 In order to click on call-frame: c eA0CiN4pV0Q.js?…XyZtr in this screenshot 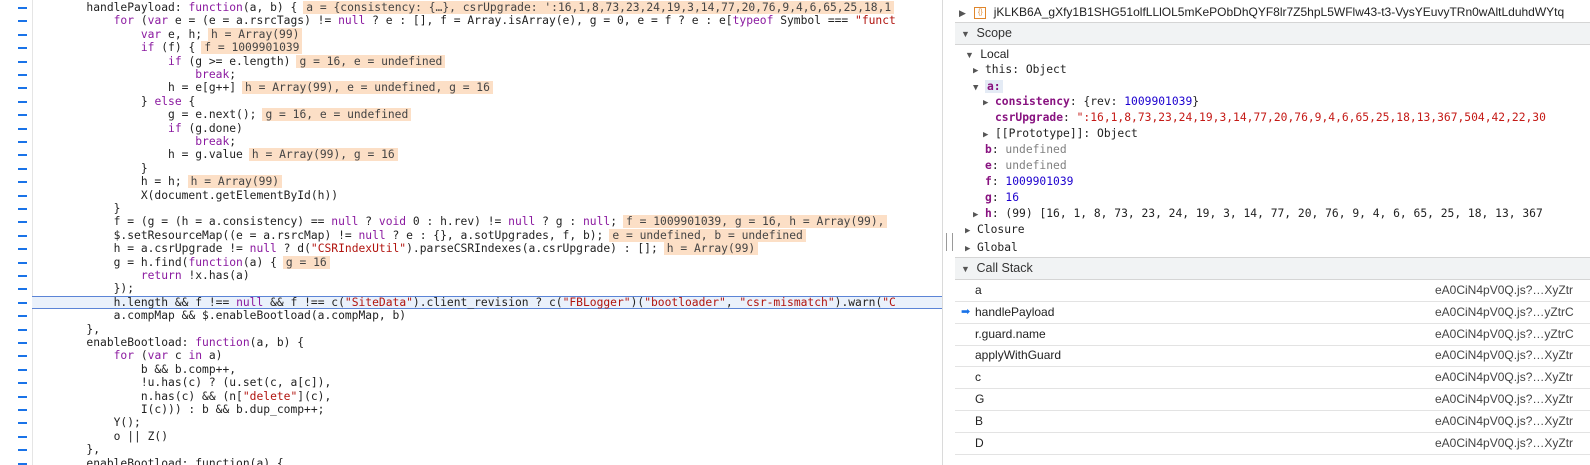, I will do `click(1272, 378)`.